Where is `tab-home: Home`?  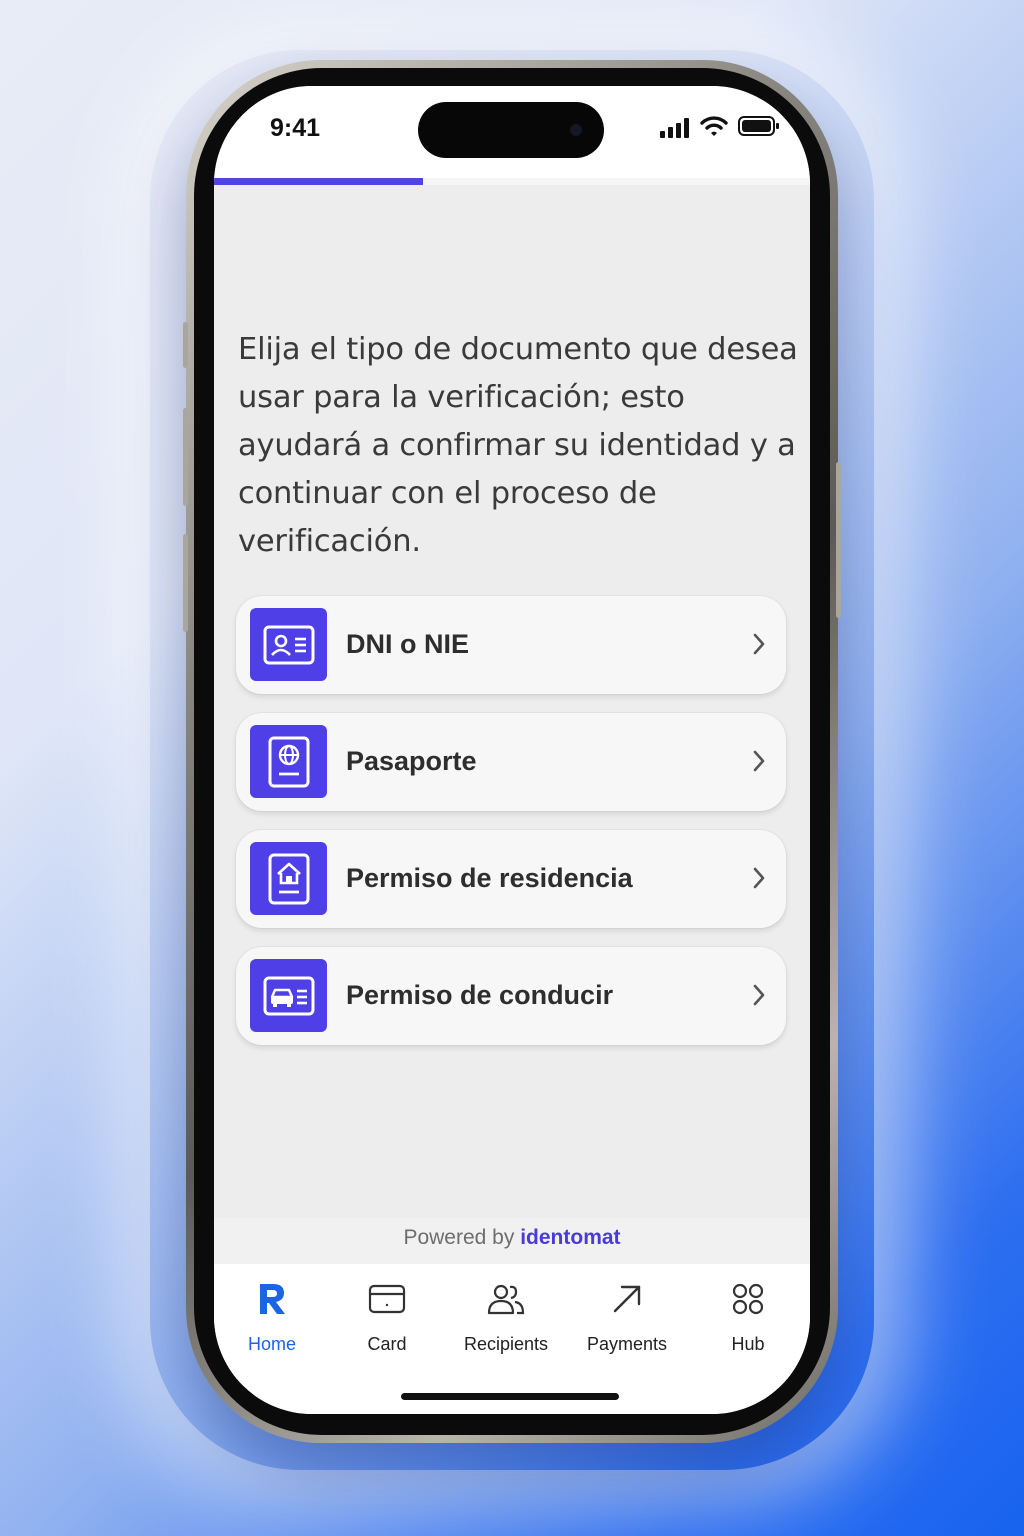
tab-home: Home is located at coordinates (272, 1316).